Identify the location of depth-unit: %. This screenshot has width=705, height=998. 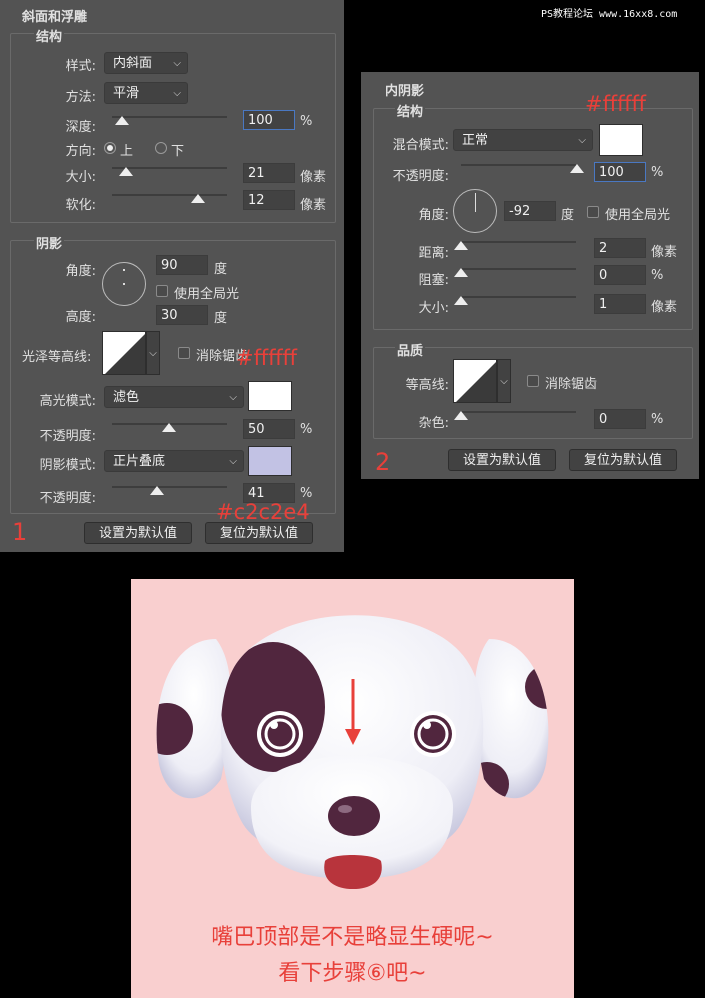
(306, 121).